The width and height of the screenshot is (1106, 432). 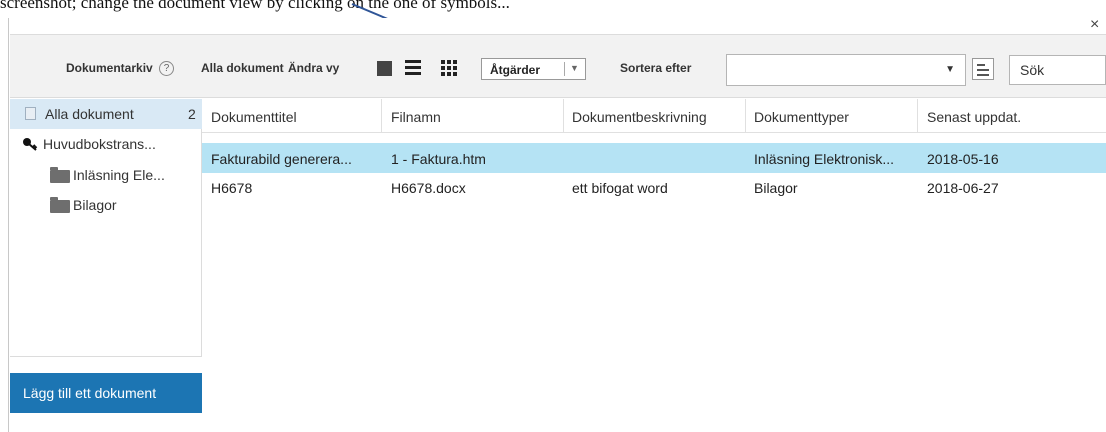 What do you see at coordinates (1057, 70) in the screenshot?
I see `search-input: Sök` at bounding box center [1057, 70].